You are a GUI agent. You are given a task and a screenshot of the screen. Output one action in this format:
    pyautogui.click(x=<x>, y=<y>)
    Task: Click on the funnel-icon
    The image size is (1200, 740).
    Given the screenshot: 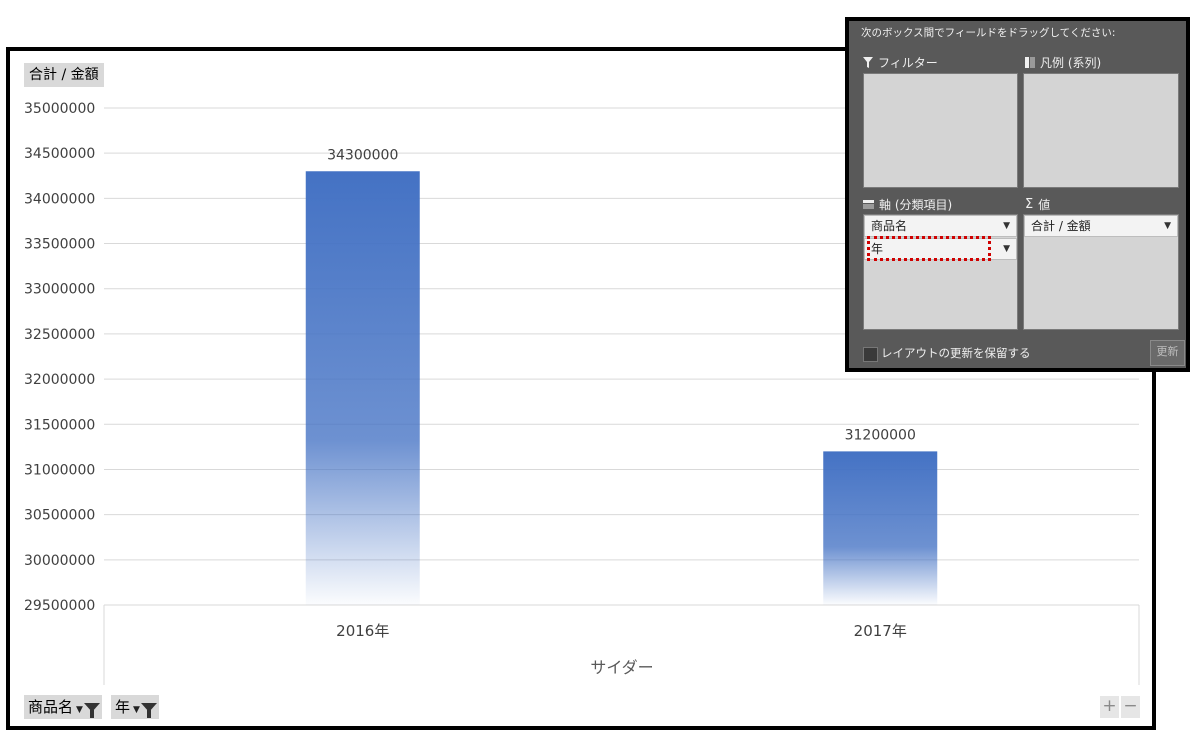 What is the action you would take?
    pyautogui.click(x=868, y=62)
    